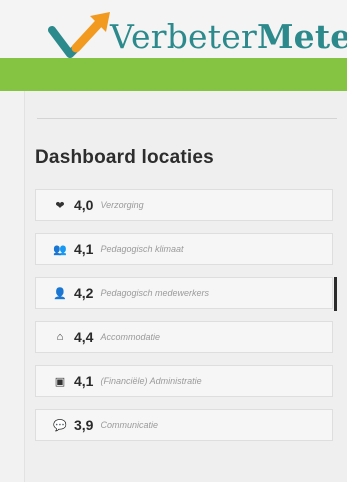 The image size is (347, 482). Describe the element at coordinates (84, 425) in the screenshot. I see `item-score: 3,9` at that location.